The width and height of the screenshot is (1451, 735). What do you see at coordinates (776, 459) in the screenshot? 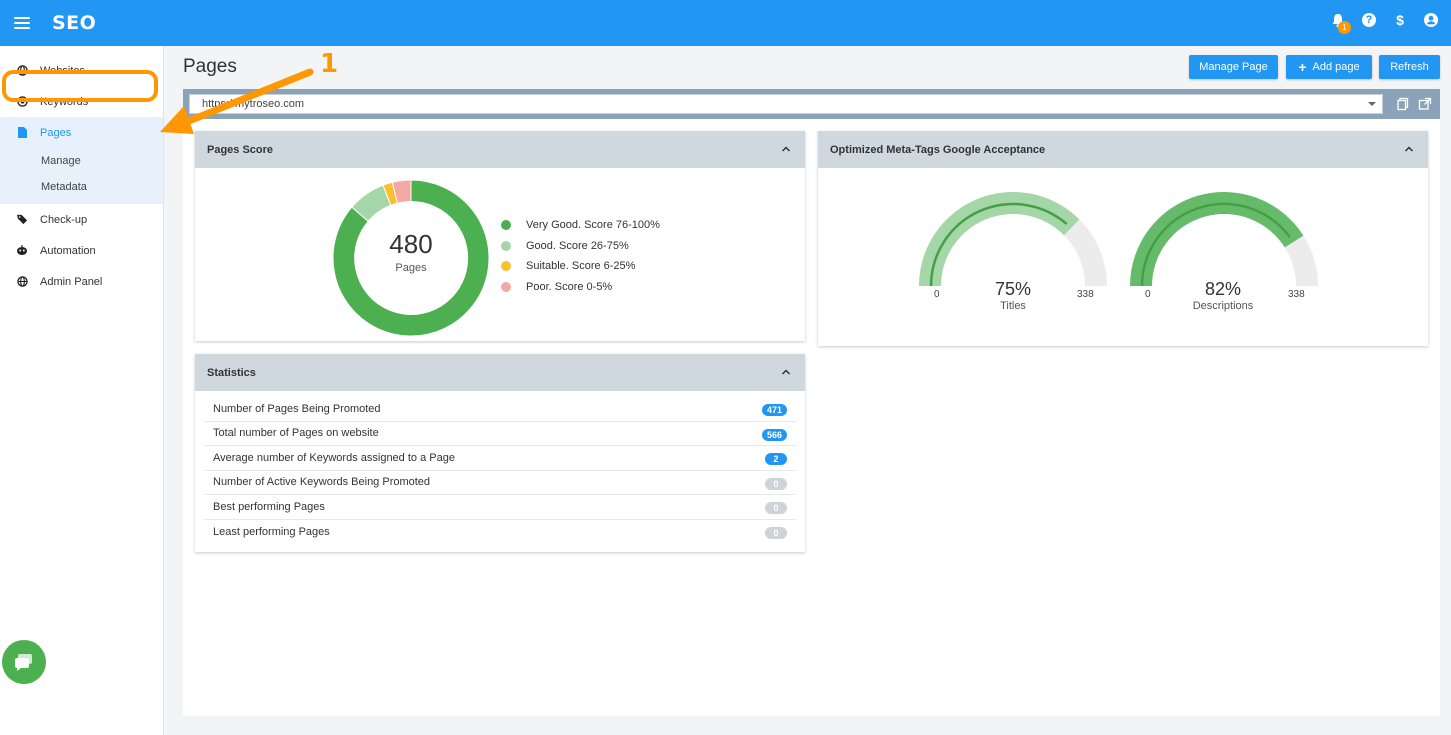
I see `stat-badge: 2` at bounding box center [776, 459].